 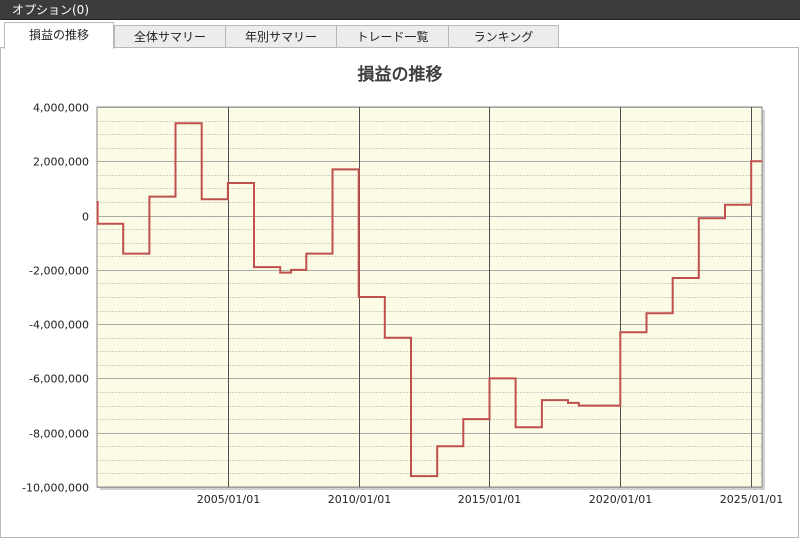 I want to click on y-tick-label: 0, so click(x=85, y=217).